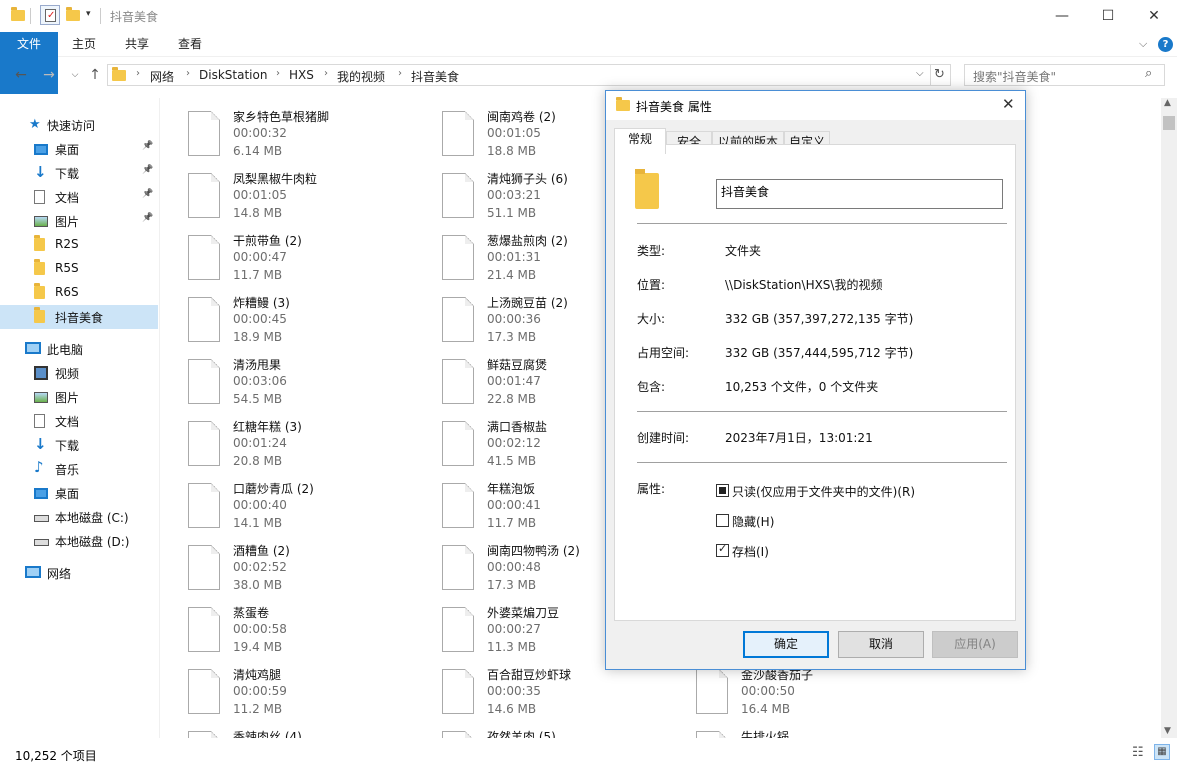  I want to click on file-item: 干煎带鱼 (2) 00:00:47 11.7 MB, so click(301, 256).